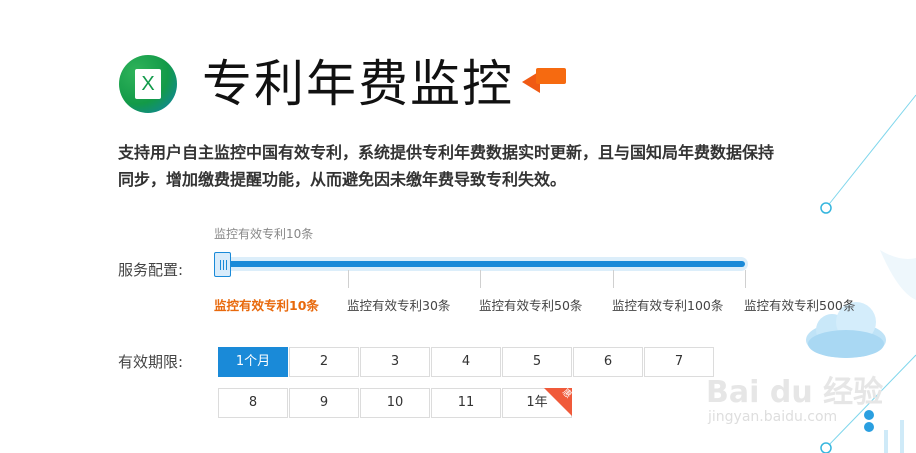 Image resolution: width=916 pixels, height=453 pixels. What do you see at coordinates (264, 234) in the screenshot?
I see `slider-current-hint: 监控有效专利10条` at bounding box center [264, 234].